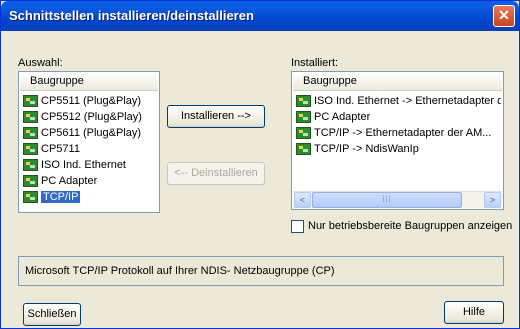 The height and width of the screenshot is (329, 520). I want to click on scroll-left-icon: <, so click(302, 200).